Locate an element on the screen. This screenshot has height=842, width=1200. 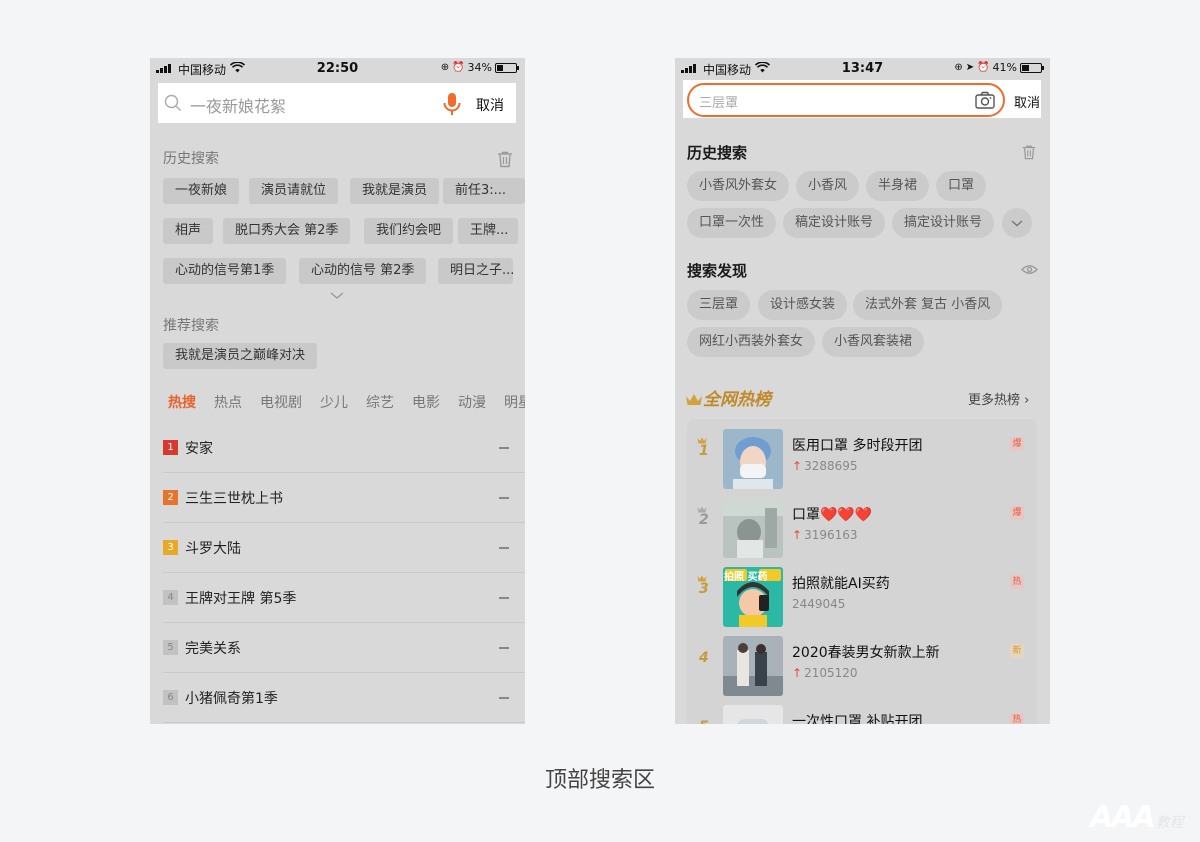
tab-kids: 少儿 is located at coordinates (334, 402).